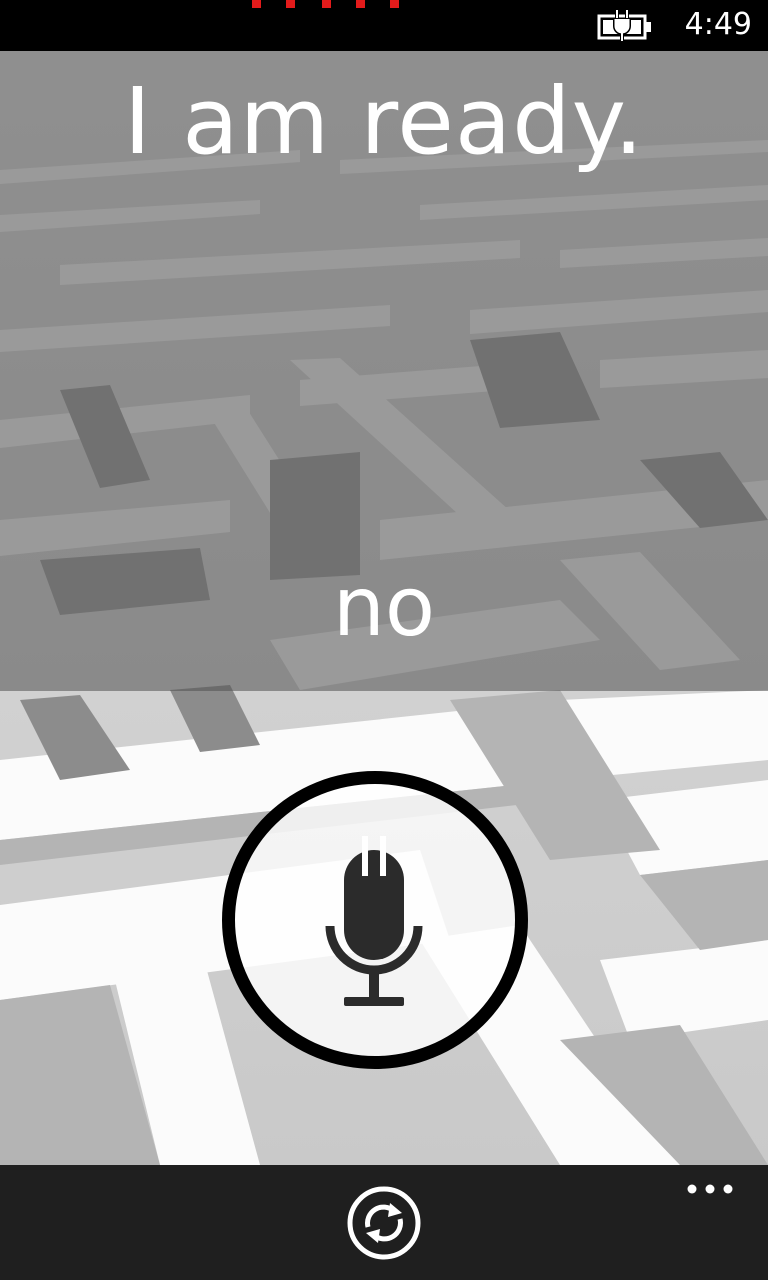 This screenshot has width=768, height=1280. Describe the element at coordinates (374, 921) in the screenshot. I see `microphone-icon` at that location.